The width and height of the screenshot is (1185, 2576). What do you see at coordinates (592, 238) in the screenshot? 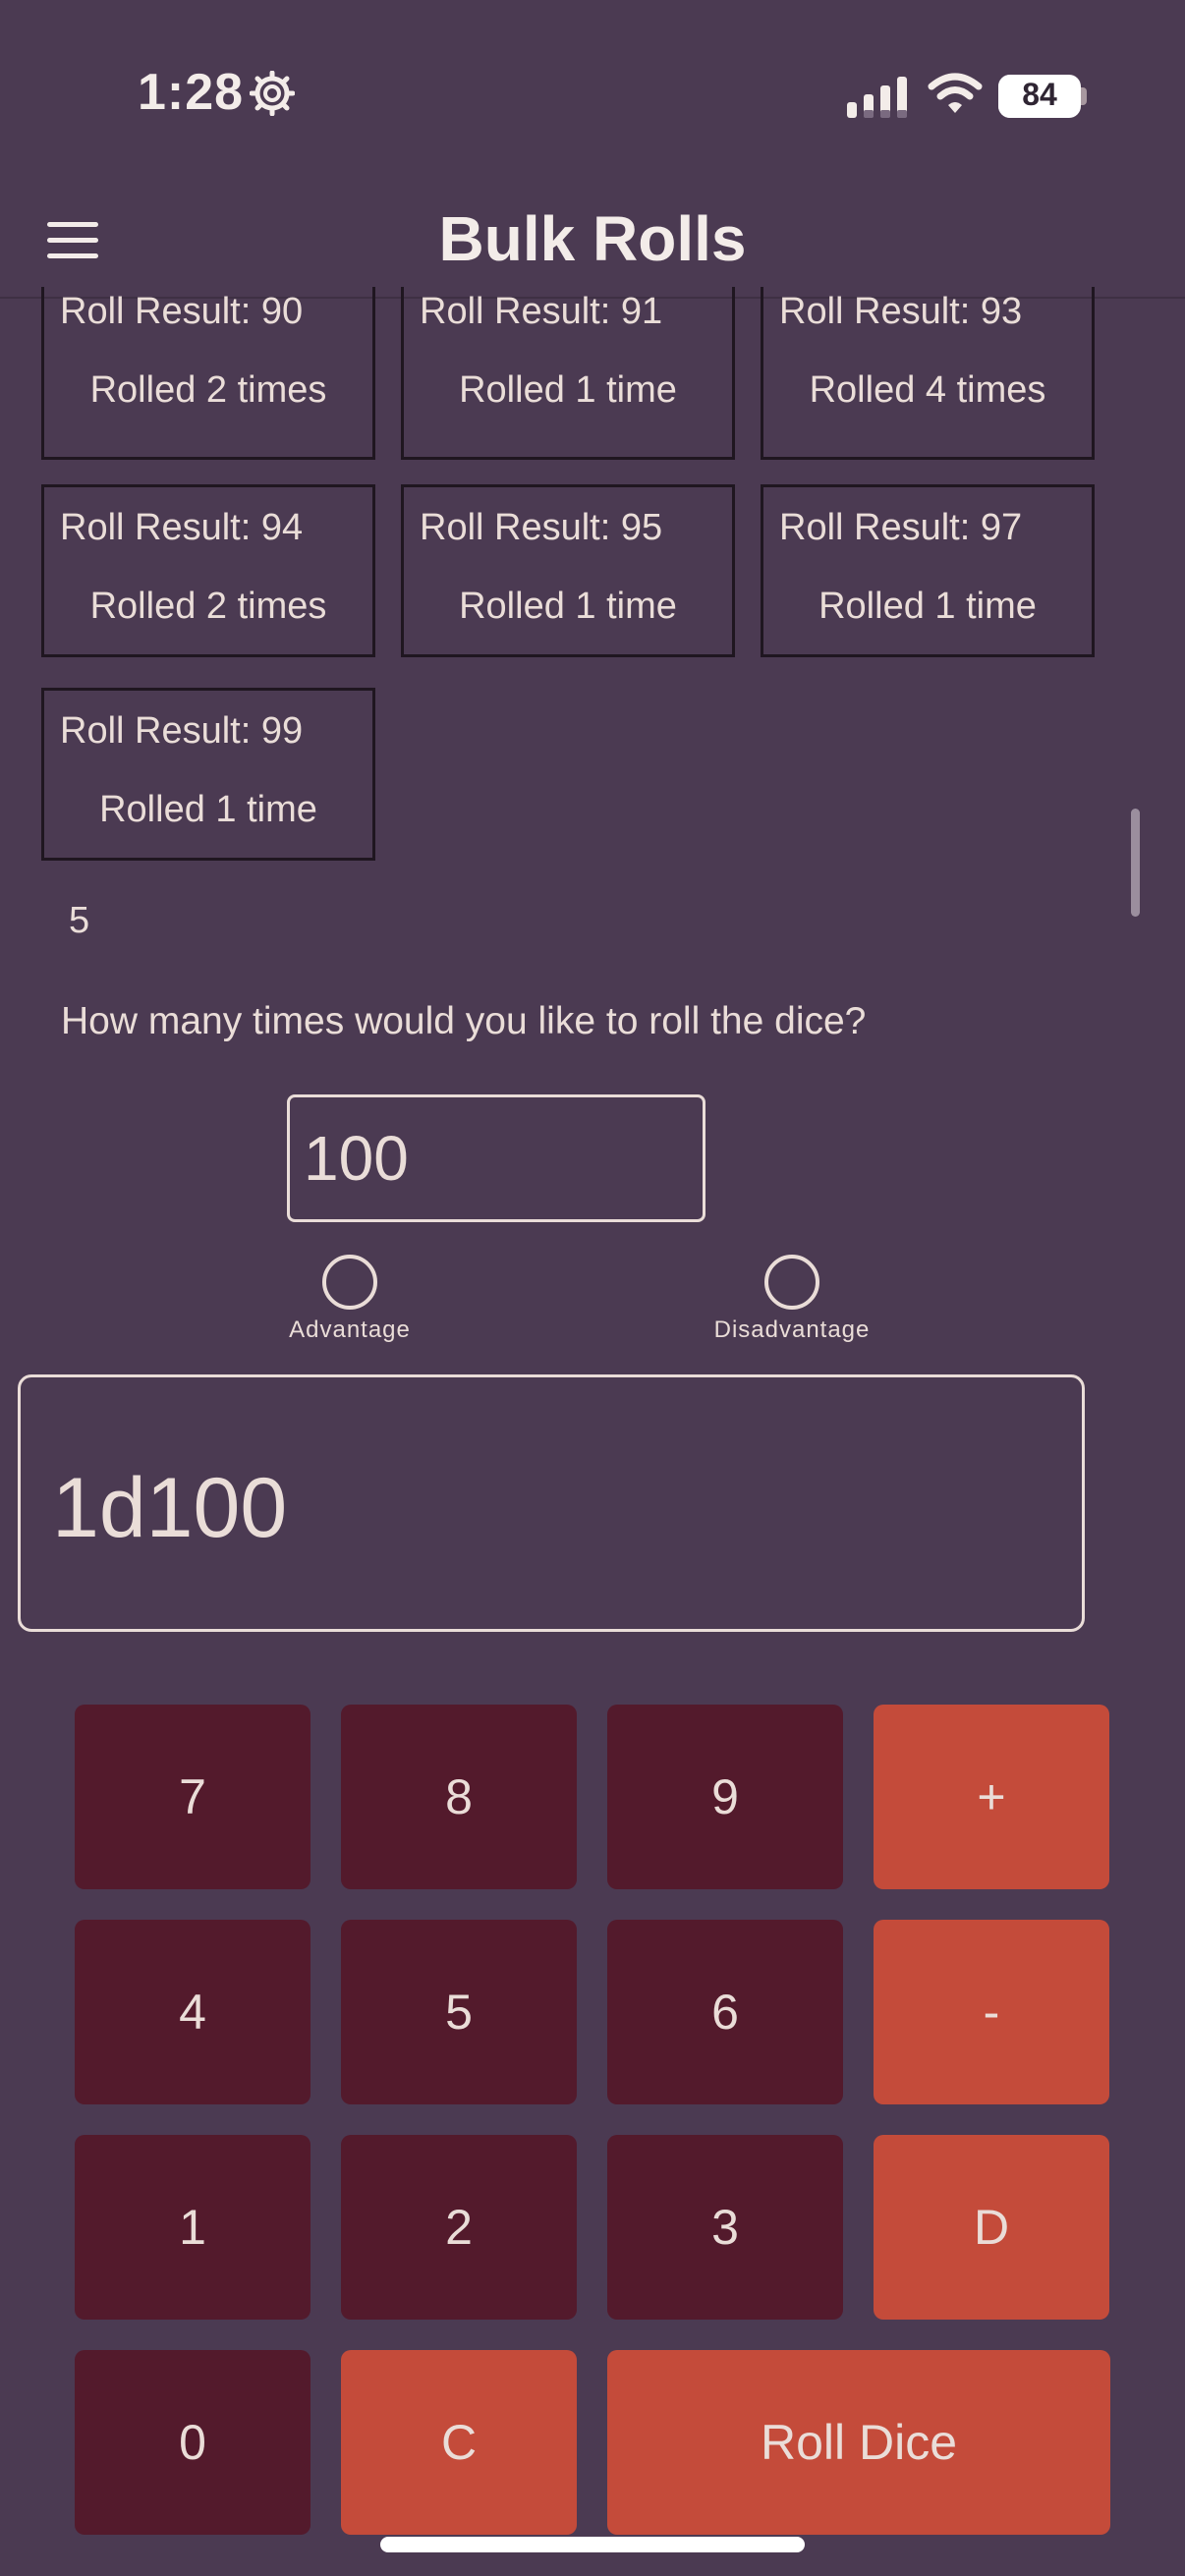
I see `page-title: Bulk Rolls` at bounding box center [592, 238].